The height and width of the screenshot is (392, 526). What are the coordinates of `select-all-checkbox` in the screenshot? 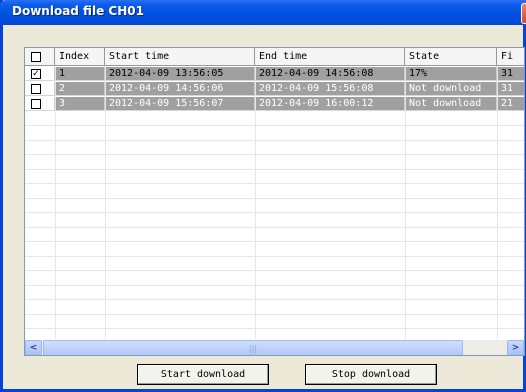 It's located at (36, 57).